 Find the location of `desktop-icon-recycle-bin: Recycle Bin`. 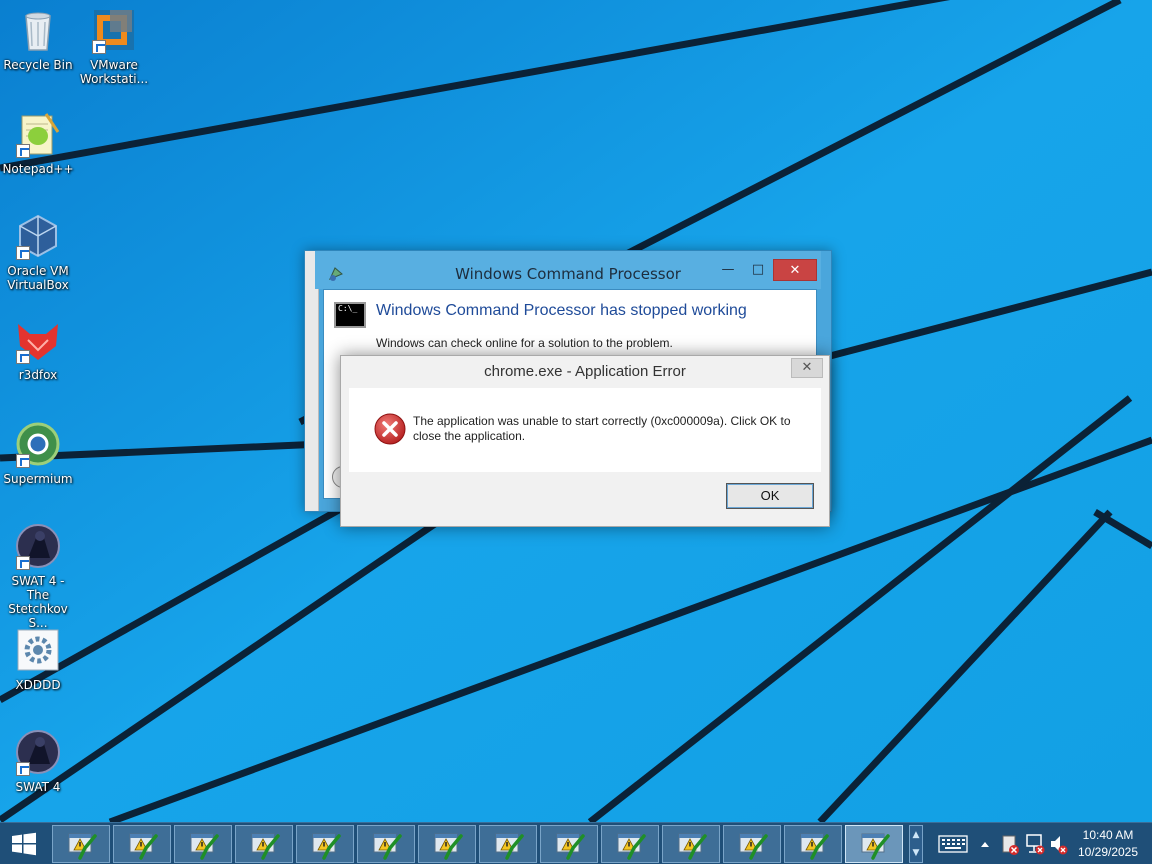

desktop-icon-recycle-bin: Recycle Bin is located at coordinates (38, 39).